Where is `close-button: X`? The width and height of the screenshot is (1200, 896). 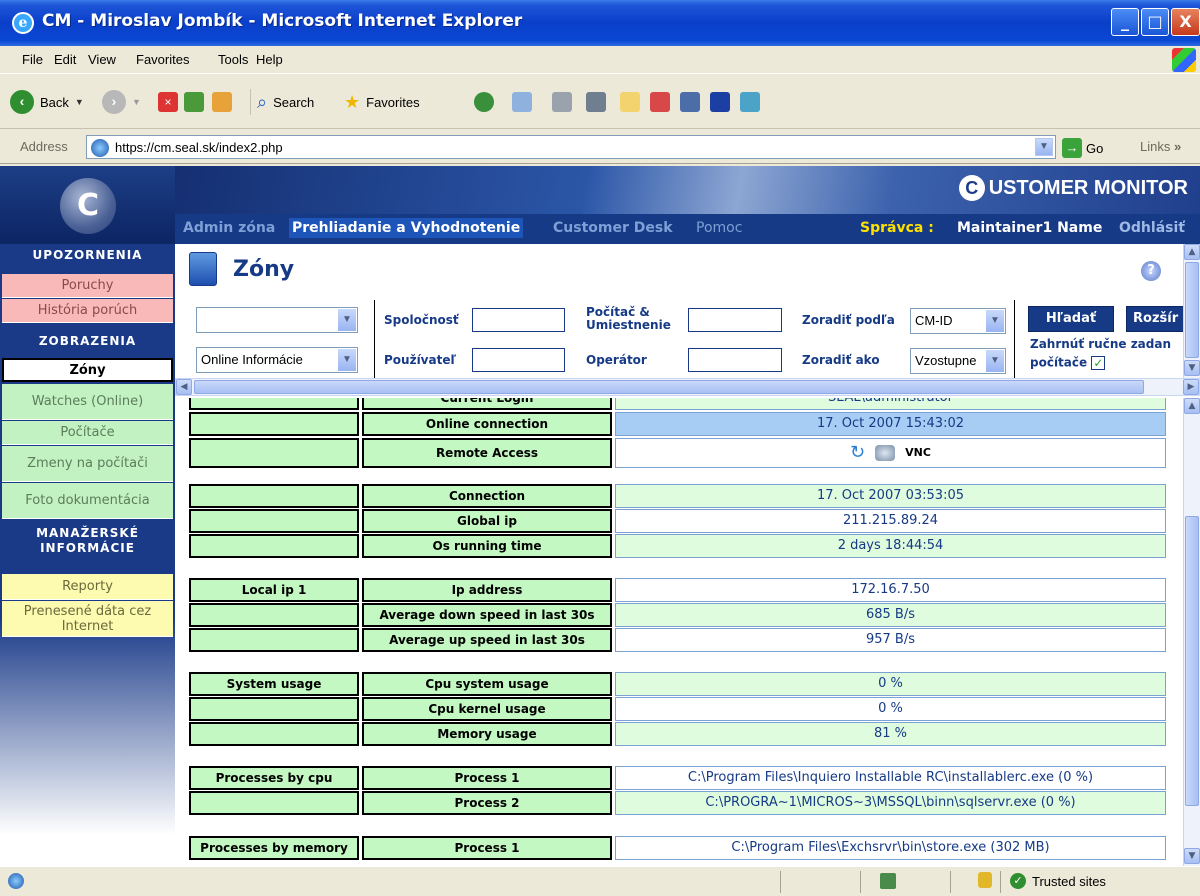 close-button: X is located at coordinates (1185, 22).